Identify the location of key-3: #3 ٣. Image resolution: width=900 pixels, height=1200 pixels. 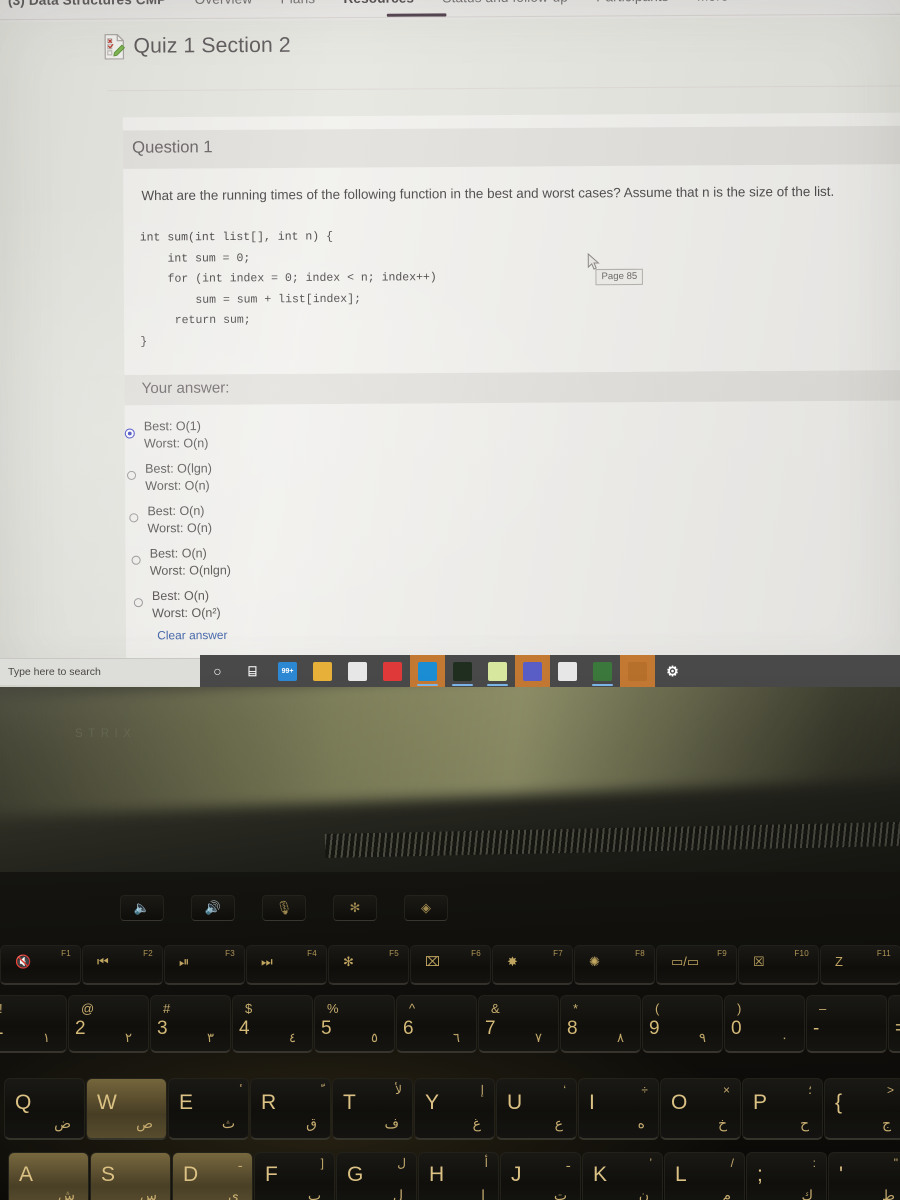
(190, 1024).